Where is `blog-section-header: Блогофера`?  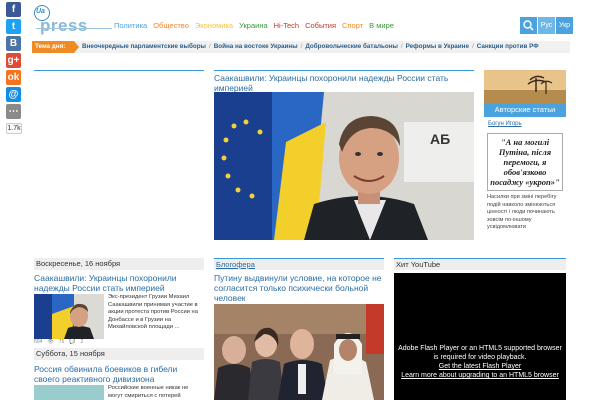
blog-section-header: Блогофера is located at coordinates (299, 264).